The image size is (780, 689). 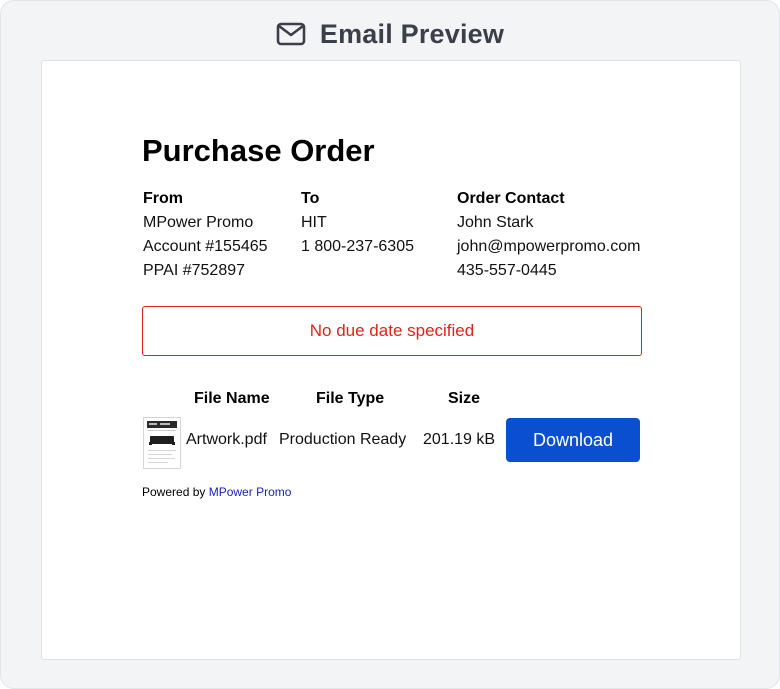 I want to click on from-heading: From, so click(x=163, y=198).